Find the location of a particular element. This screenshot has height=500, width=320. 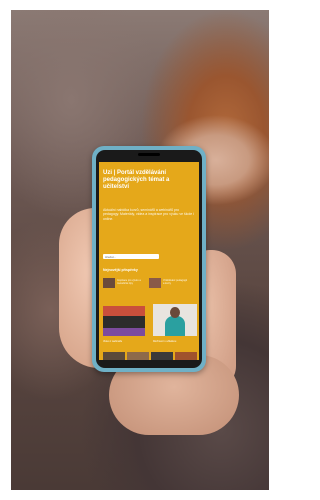

video-thumbnail is located at coordinates (124, 321).